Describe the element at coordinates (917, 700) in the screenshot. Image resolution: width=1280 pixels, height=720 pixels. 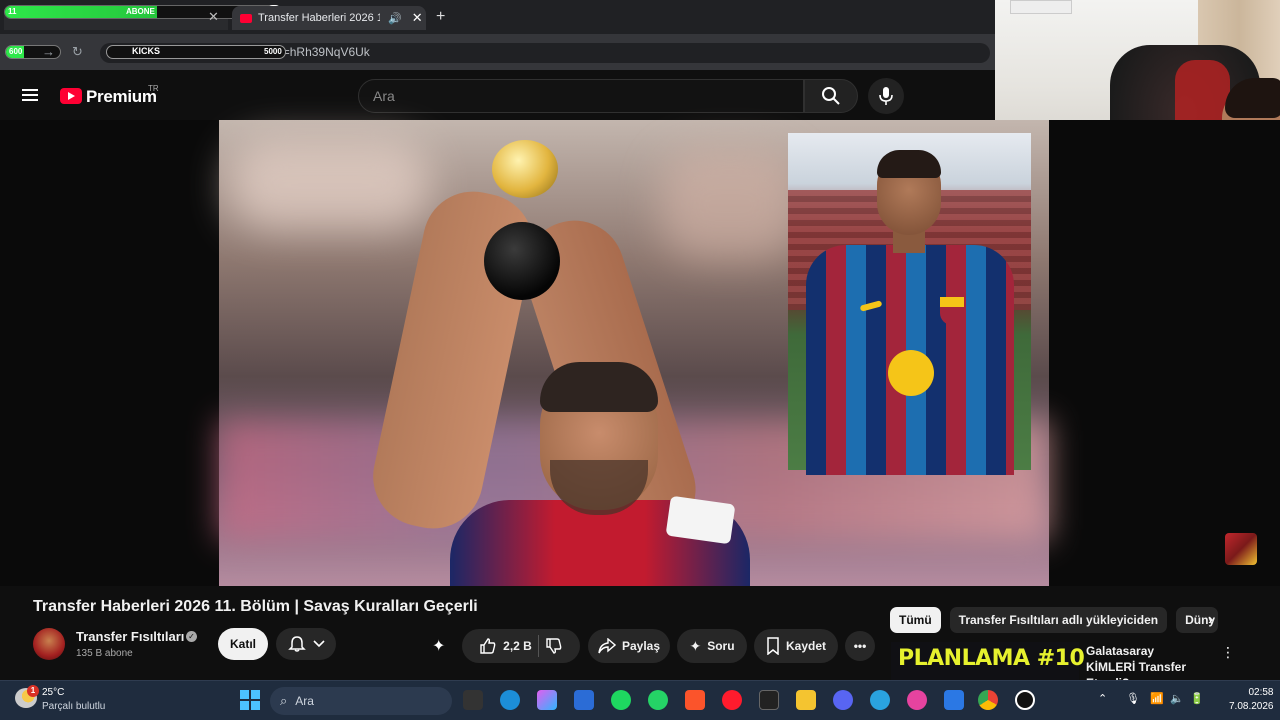
I see `opera-gx-icon` at that location.